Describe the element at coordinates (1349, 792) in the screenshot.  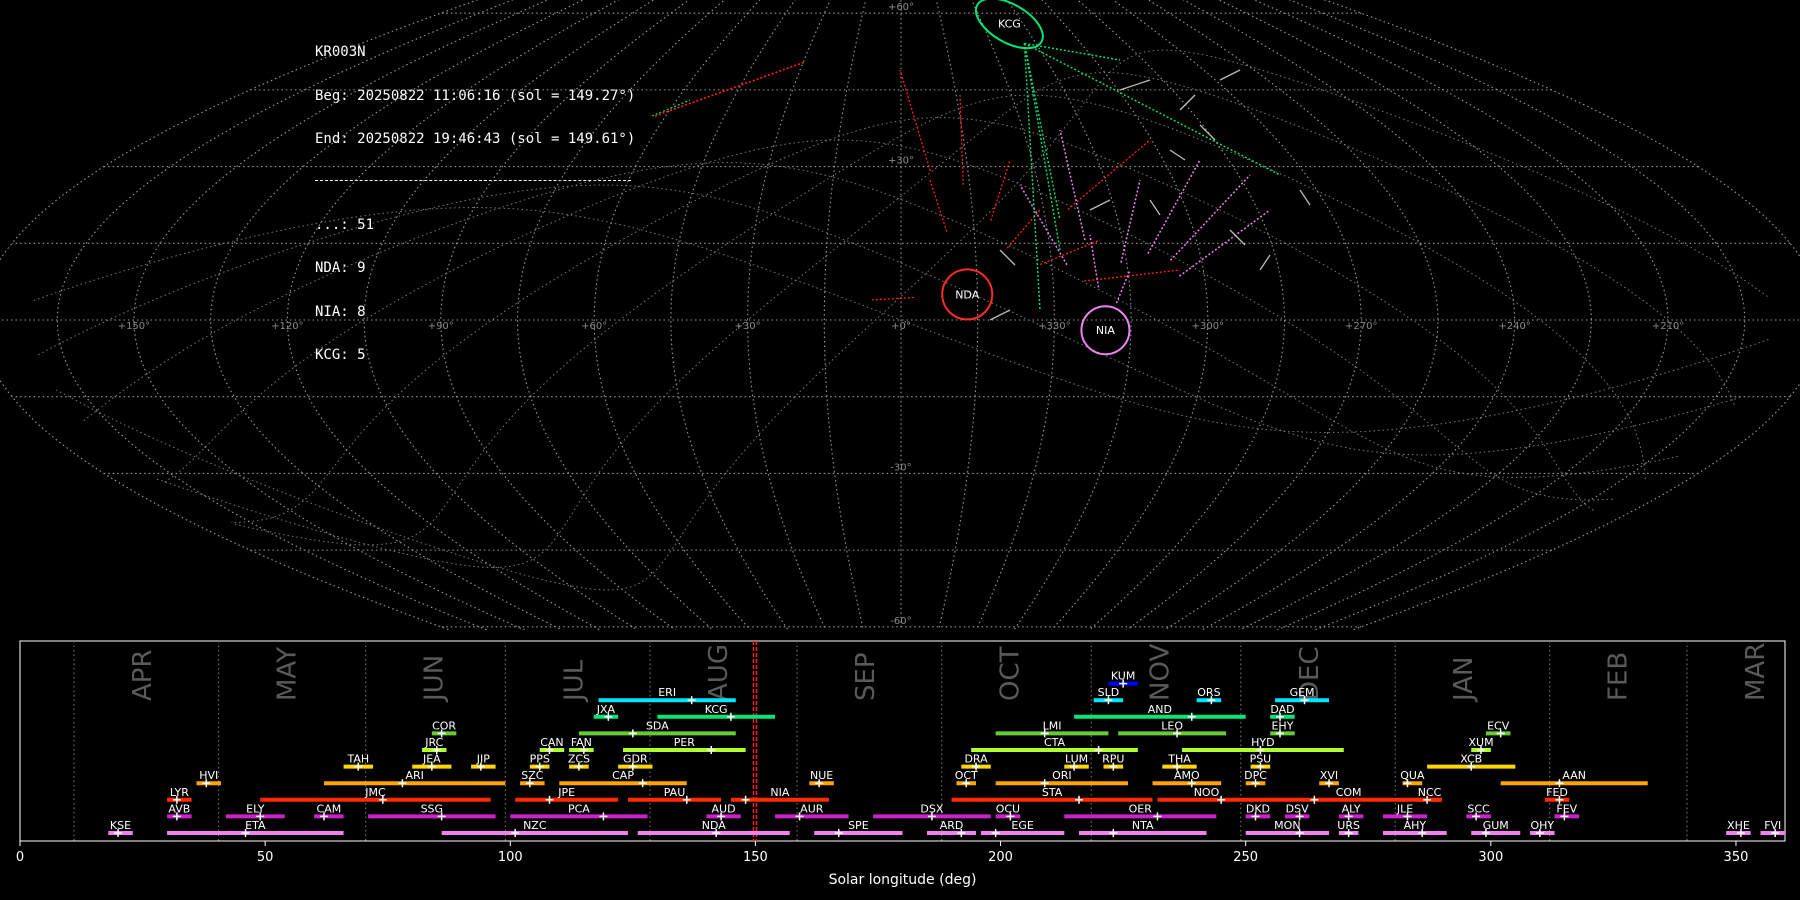
I see `shower-label: COM` at that location.